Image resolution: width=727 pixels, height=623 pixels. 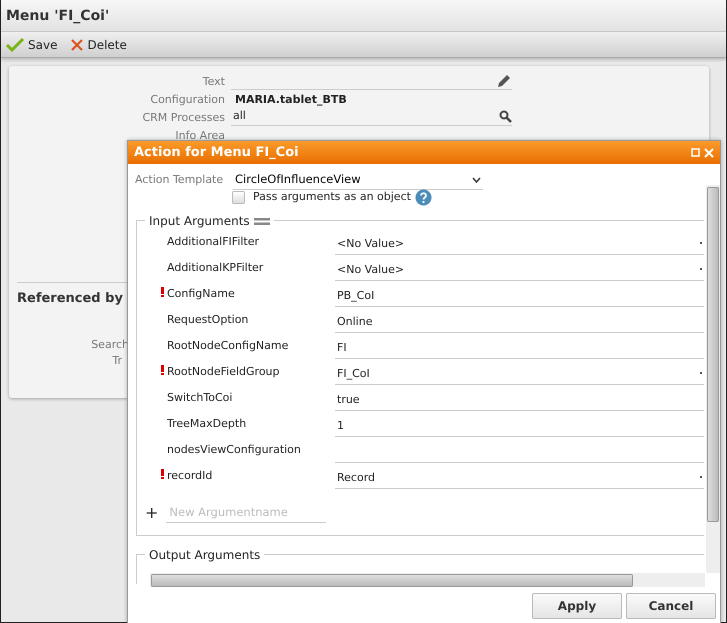 I want to click on check-icon, so click(x=15, y=45).